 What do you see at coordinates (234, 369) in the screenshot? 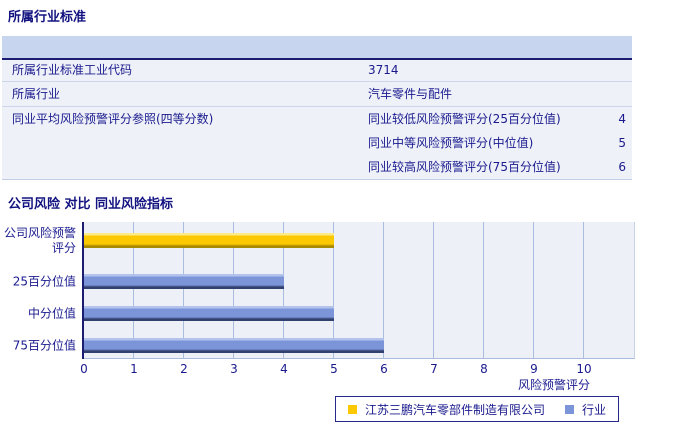
I see `x-tick-label: 3` at bounding box center [234, 369].